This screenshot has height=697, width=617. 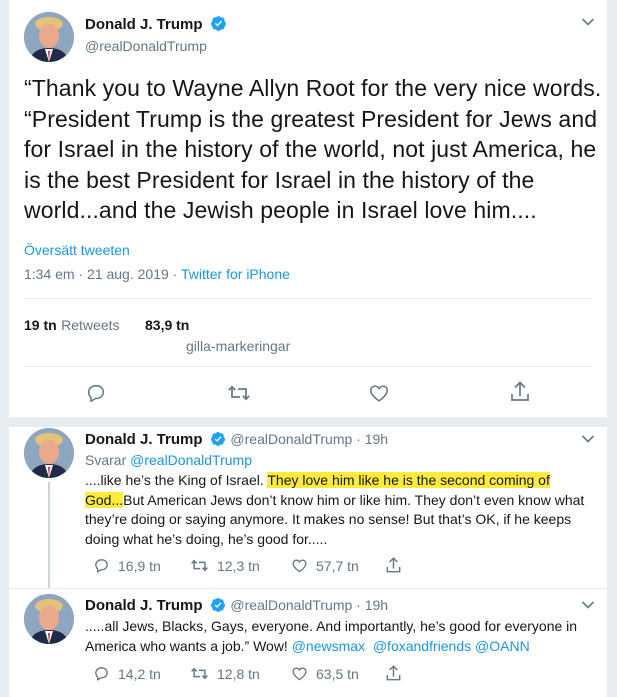 What do you see at coordinates (422, 646) in the screenshot?
I see `mention-link: @foxandfriends` at bounding box center [422, 646].